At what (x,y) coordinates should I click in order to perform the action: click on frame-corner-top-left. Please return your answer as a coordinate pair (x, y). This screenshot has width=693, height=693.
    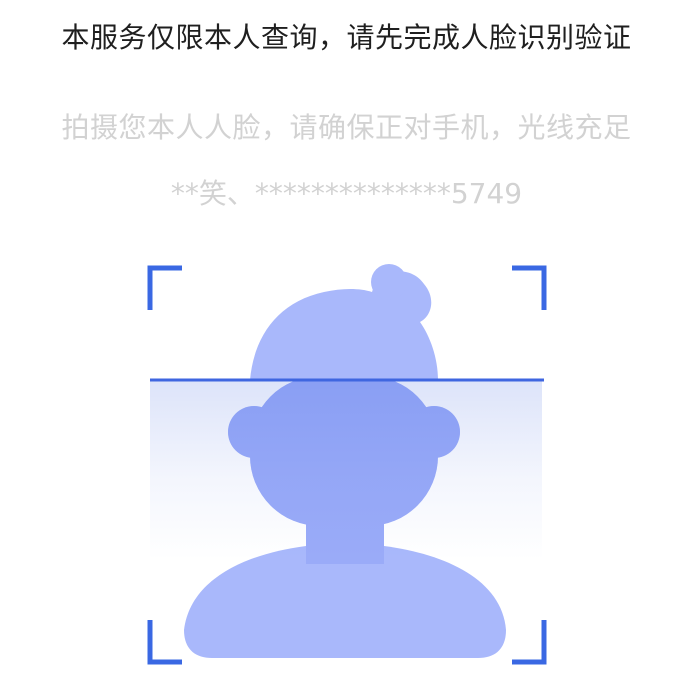
    Looking at the image, I should click on (164, 287).